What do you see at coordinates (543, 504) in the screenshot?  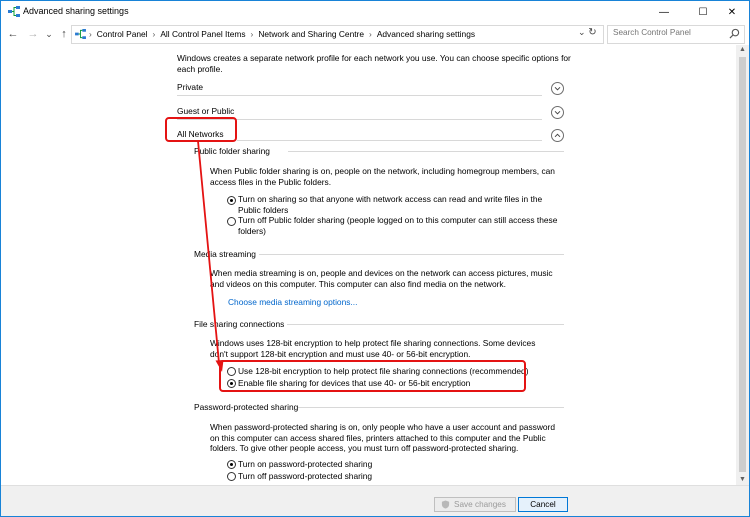 I see `cancel-button: Cancel` at bounding box center [543, 504].